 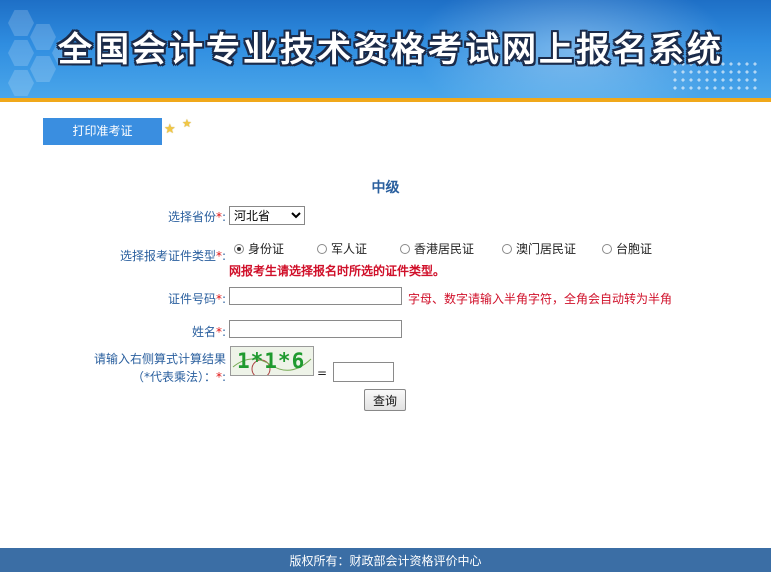 I want to click on captcha-image: 1*1*6, so click(x=272, y=361).